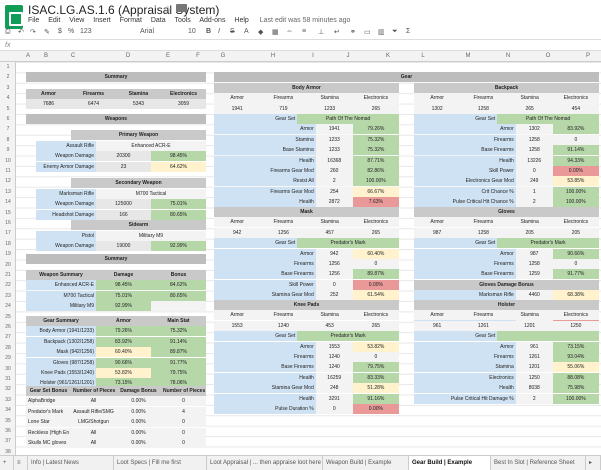  Describe the element at coordinates (329, 108) in the screenshot. I see `gear-stat-value: 1233` at that location.